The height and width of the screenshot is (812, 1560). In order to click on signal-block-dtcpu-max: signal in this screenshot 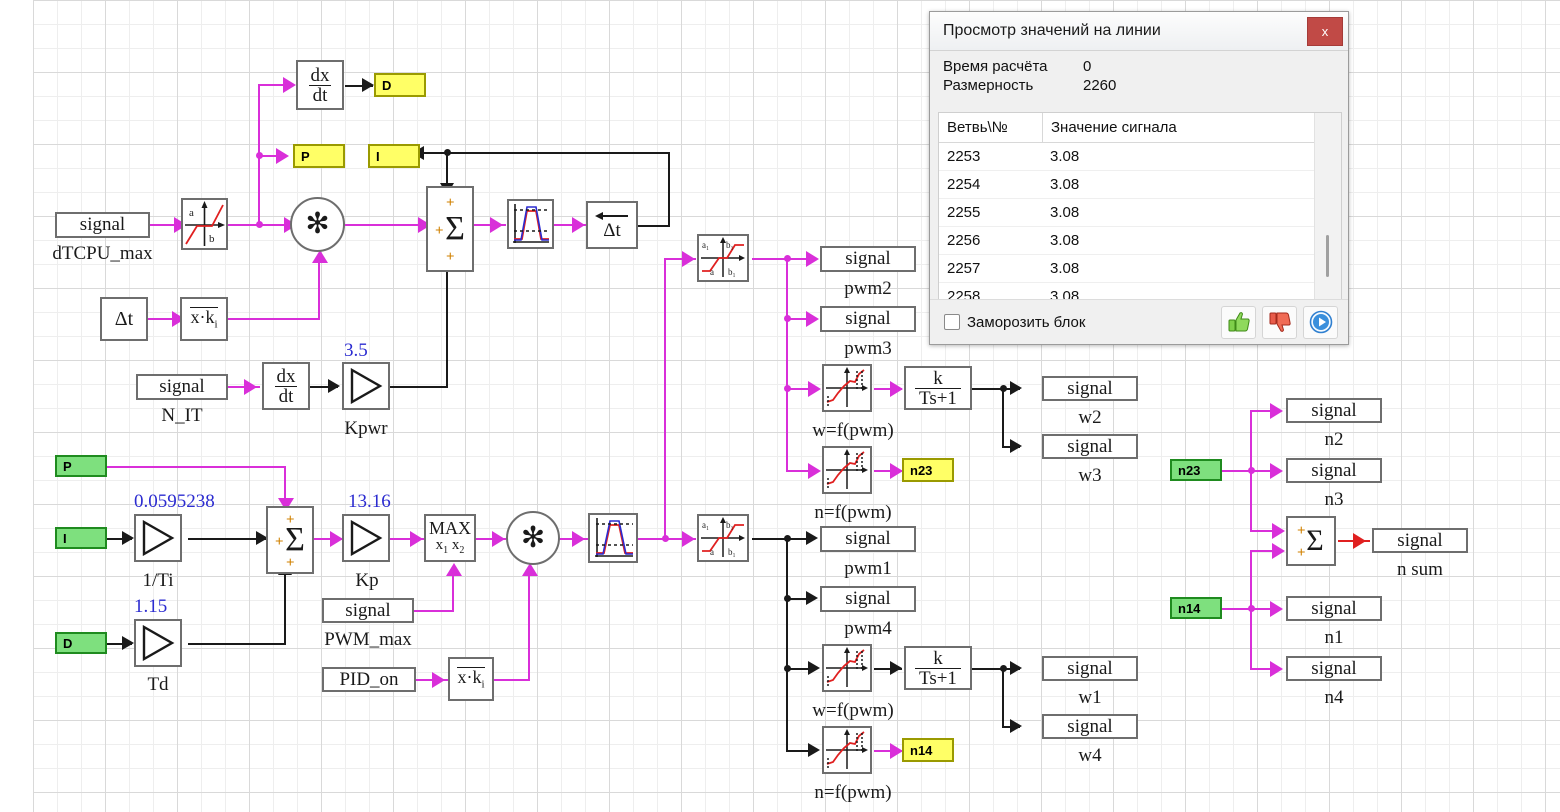, I will do `click(102, 225)`.